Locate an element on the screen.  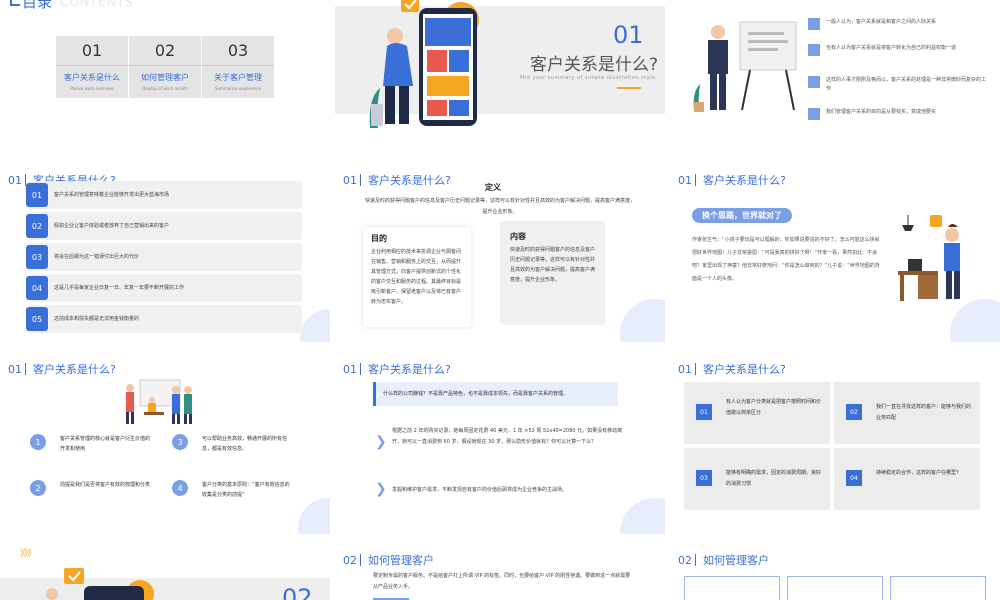
circle-item-text: 前提是我们是否将客户有效的梳理和分类 is located at coordinates (105, 485).